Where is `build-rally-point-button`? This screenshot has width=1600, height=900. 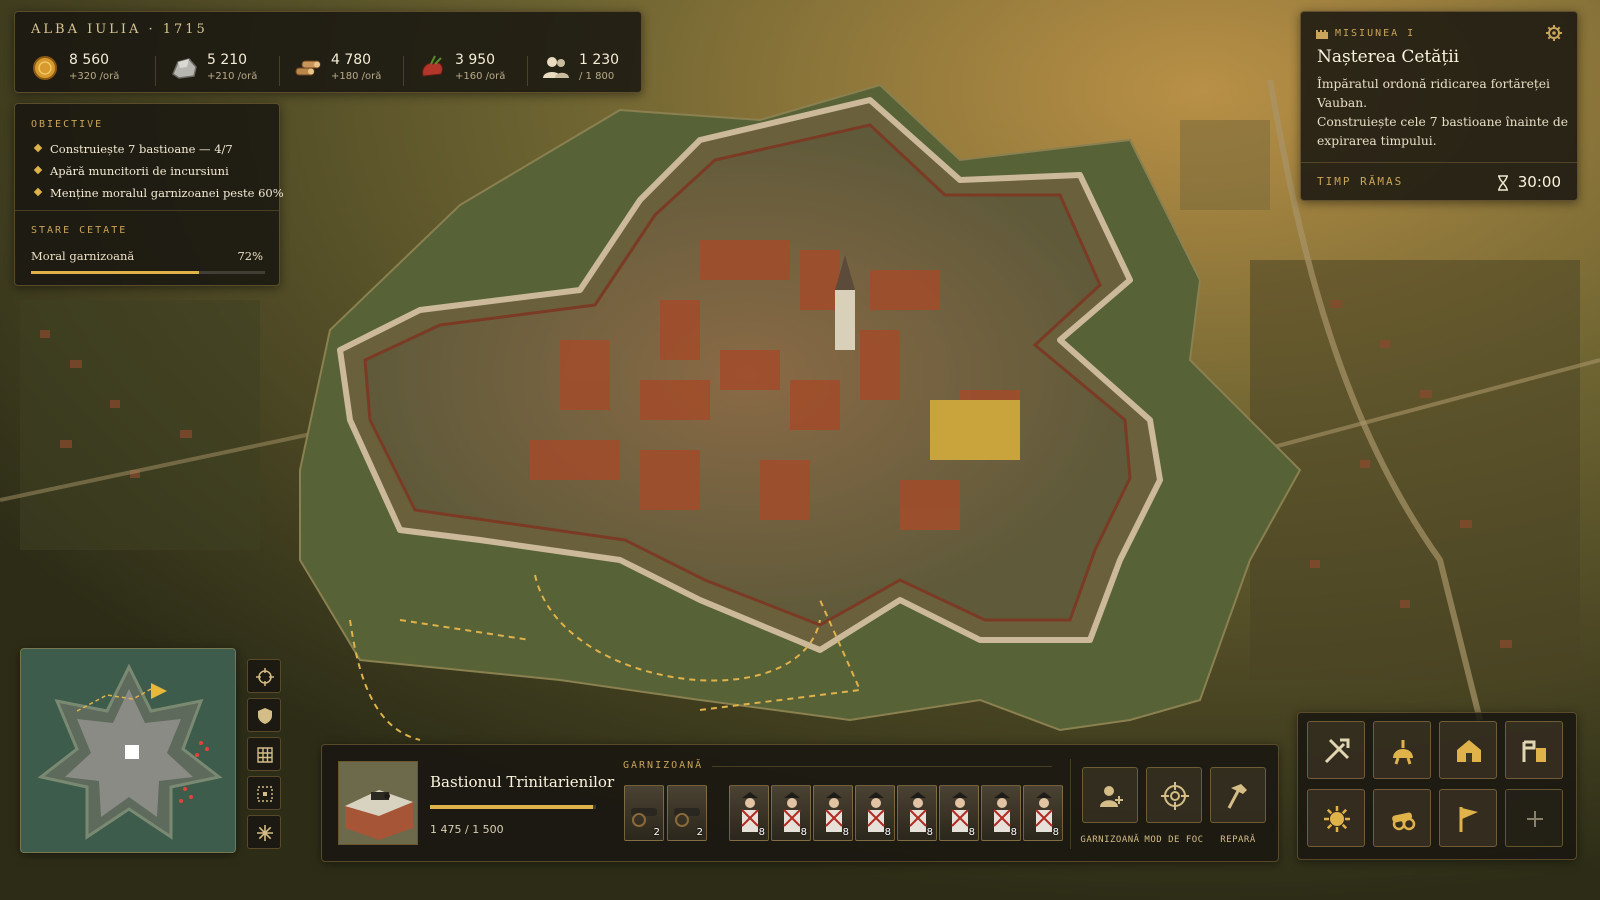 build-rally-point-button is located at coordinates (1468, 818).